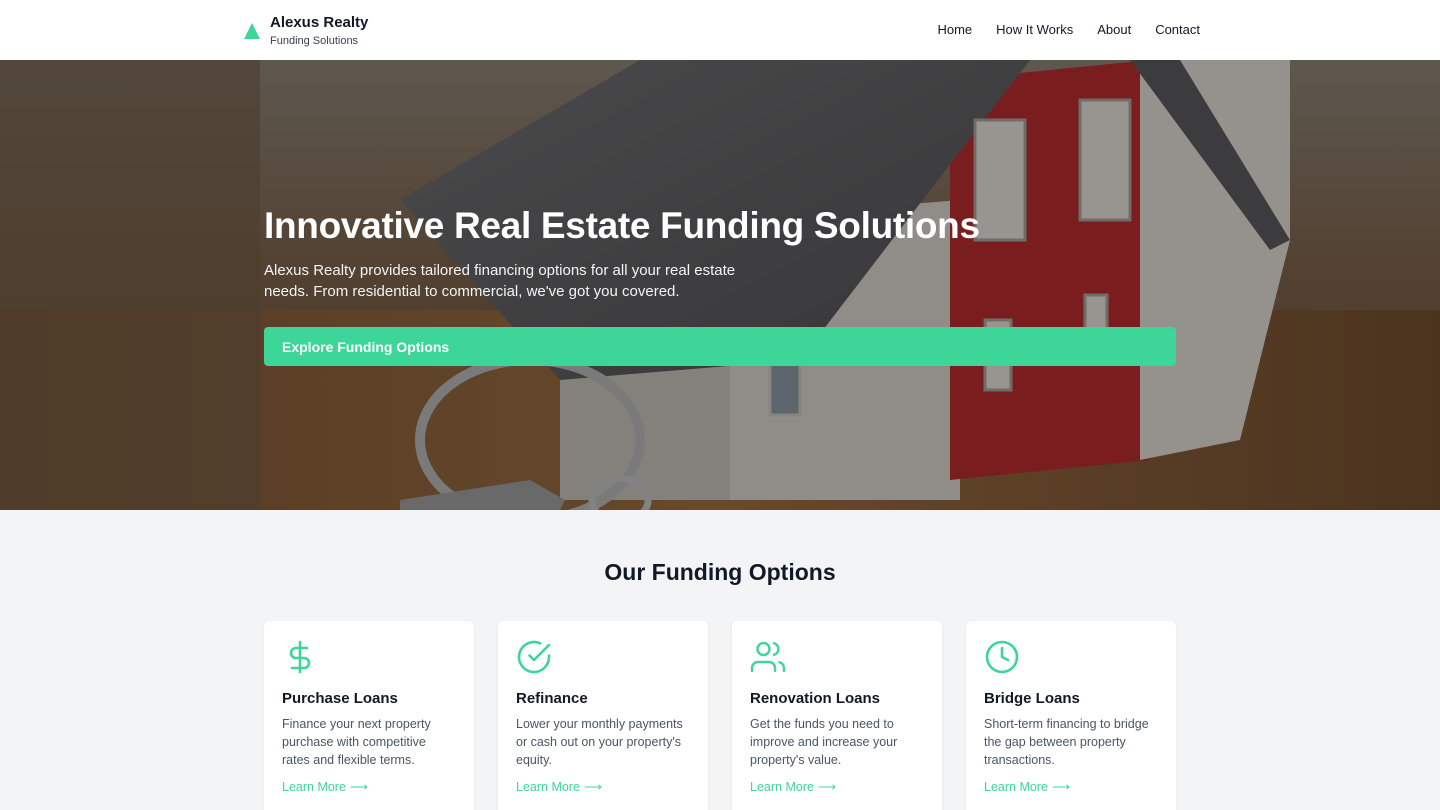  I want to click on nav-home: Home, so click(954, 30).